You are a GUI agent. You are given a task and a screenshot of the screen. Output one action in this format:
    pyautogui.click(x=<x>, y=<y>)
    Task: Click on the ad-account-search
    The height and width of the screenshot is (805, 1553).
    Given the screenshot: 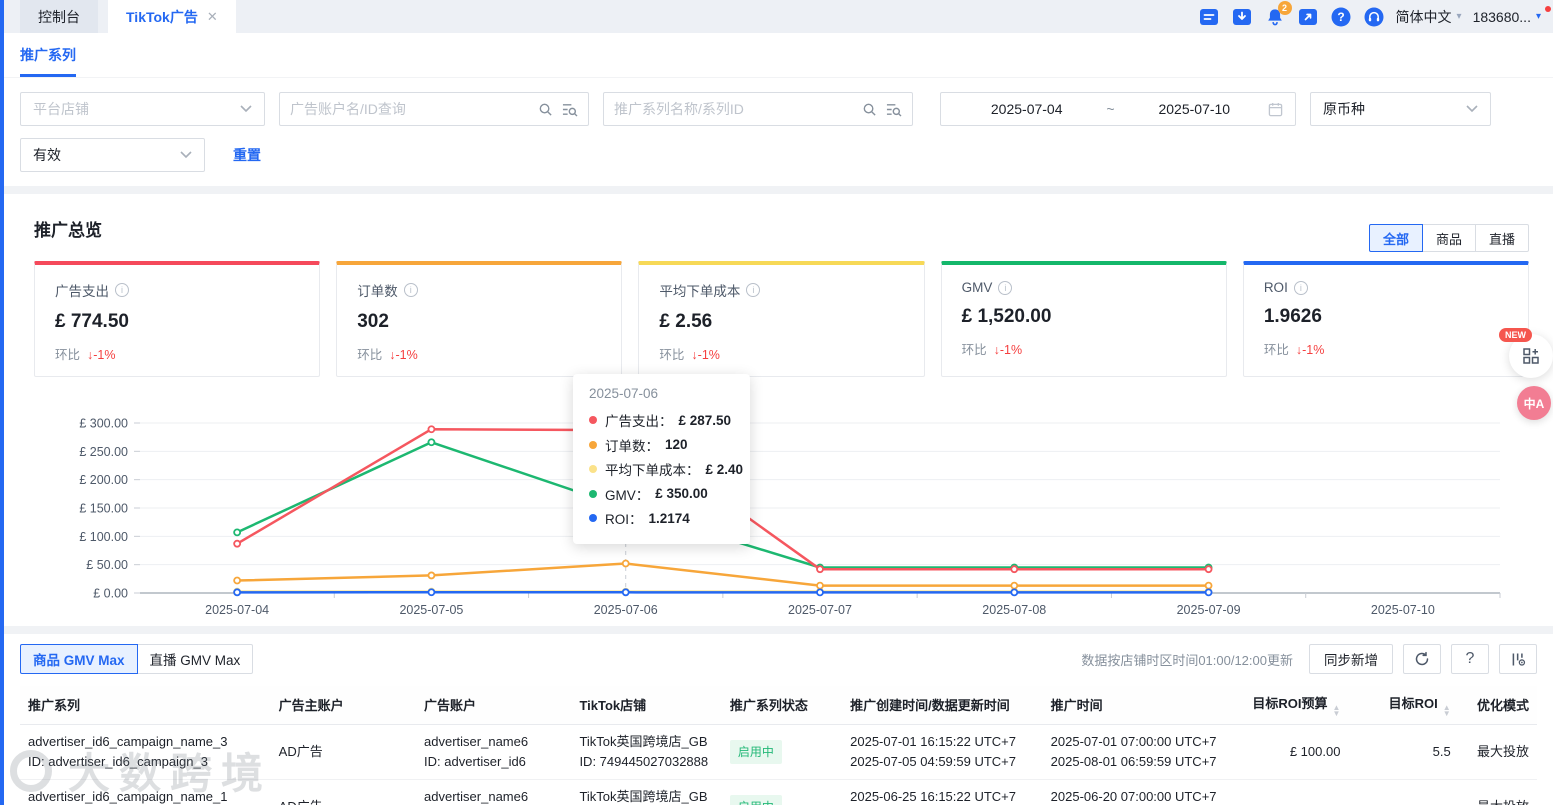 What is the action you would take?
    pyautogui.click(x=434, y=109)
    